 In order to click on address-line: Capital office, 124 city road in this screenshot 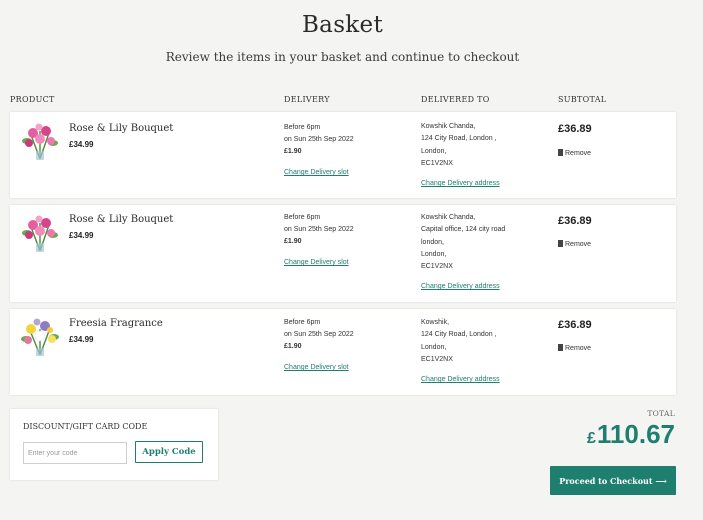, I will do `click(463, 230)`.